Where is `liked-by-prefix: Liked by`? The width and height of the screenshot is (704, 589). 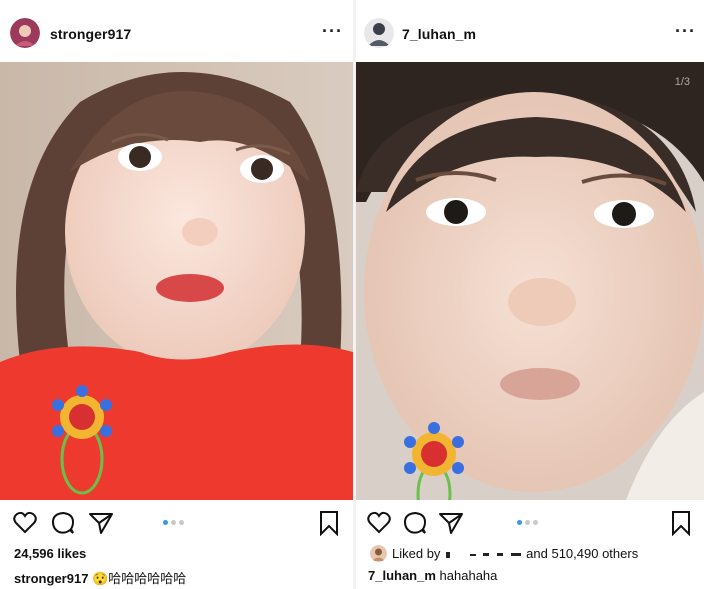
liked-by-prefix: Liked by is located at coordinates (416, 553).